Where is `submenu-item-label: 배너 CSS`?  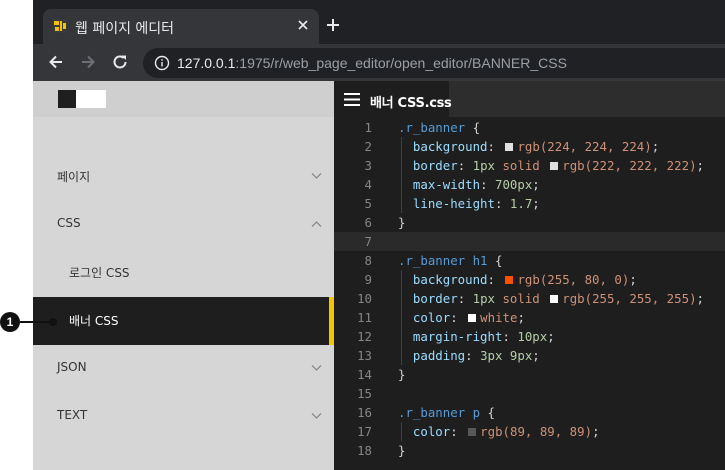
submenu-item-label: 배너 CSS is located at coordinates (94, 321).